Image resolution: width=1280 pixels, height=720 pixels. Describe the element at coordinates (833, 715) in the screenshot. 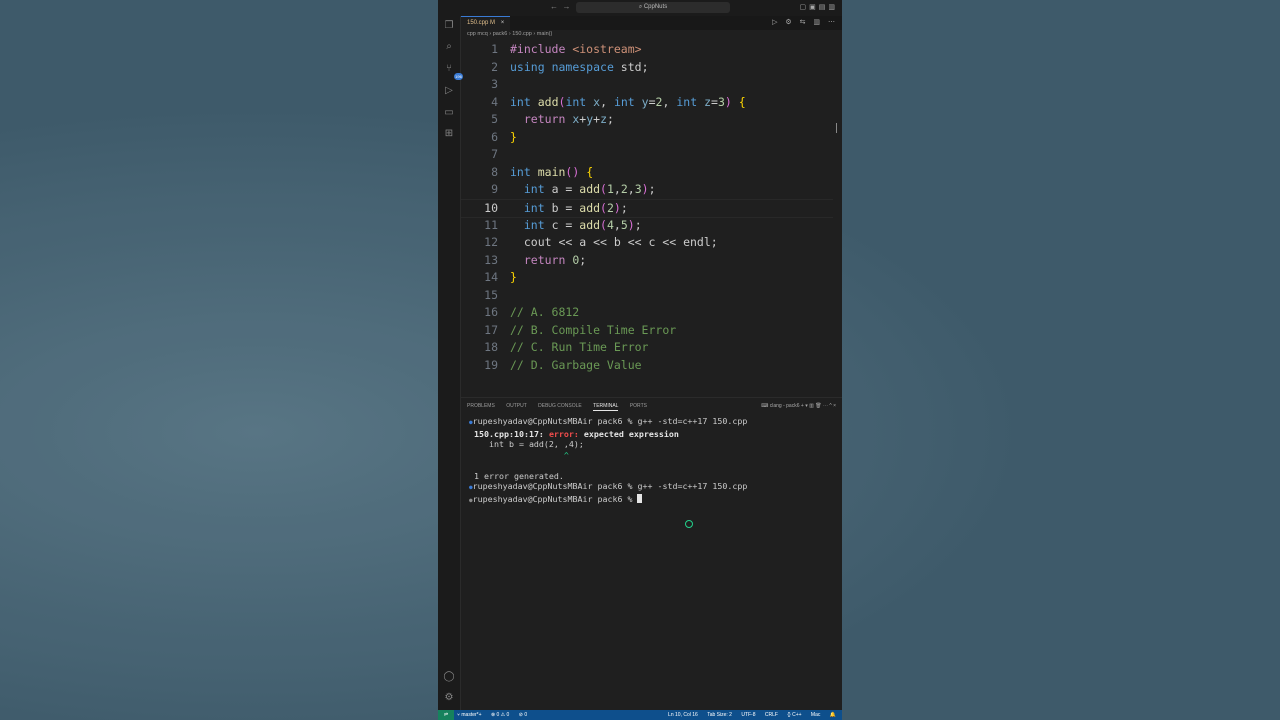

I see `bell-icon: 🔔` at that location.